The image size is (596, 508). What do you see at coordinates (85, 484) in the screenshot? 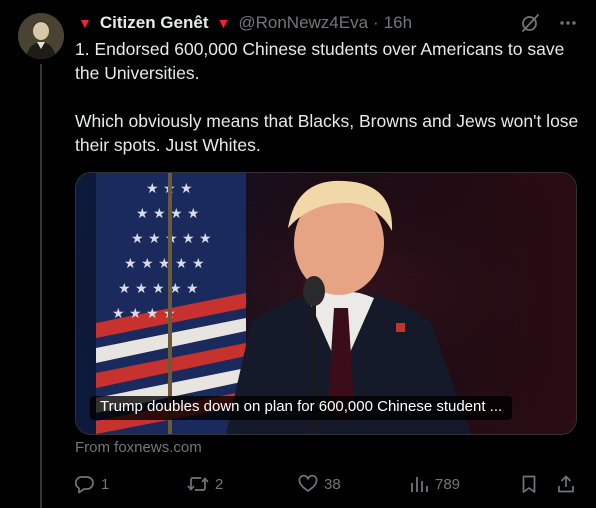
I see `reply-icon` at bounding box center [85, 484].